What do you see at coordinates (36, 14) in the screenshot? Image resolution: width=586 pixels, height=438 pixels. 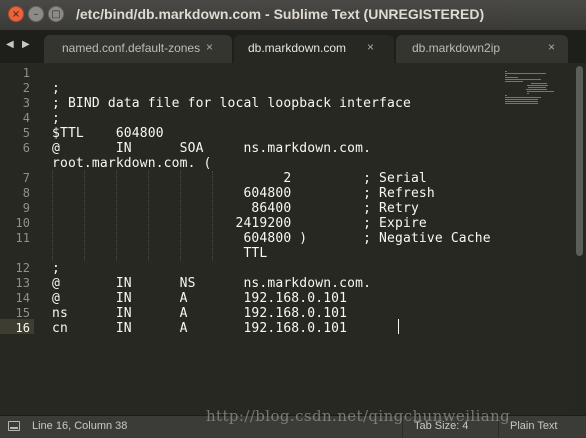 I see `minimize-window-button: –` at bounding box center [36, 14].